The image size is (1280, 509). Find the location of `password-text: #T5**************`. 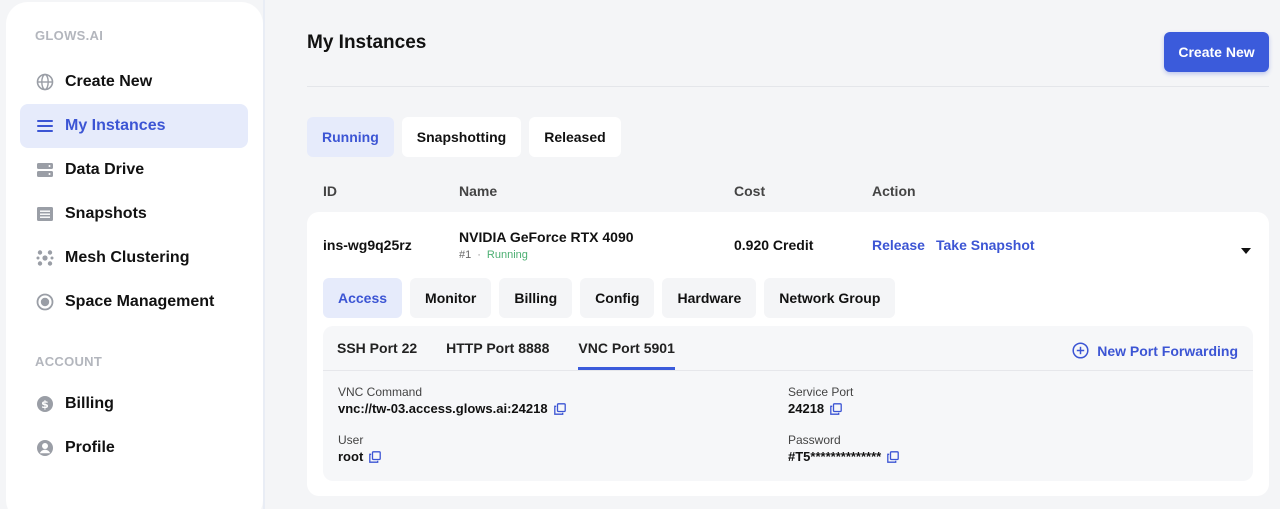

password-text: #T5************** is located at coordinates (835, 456).